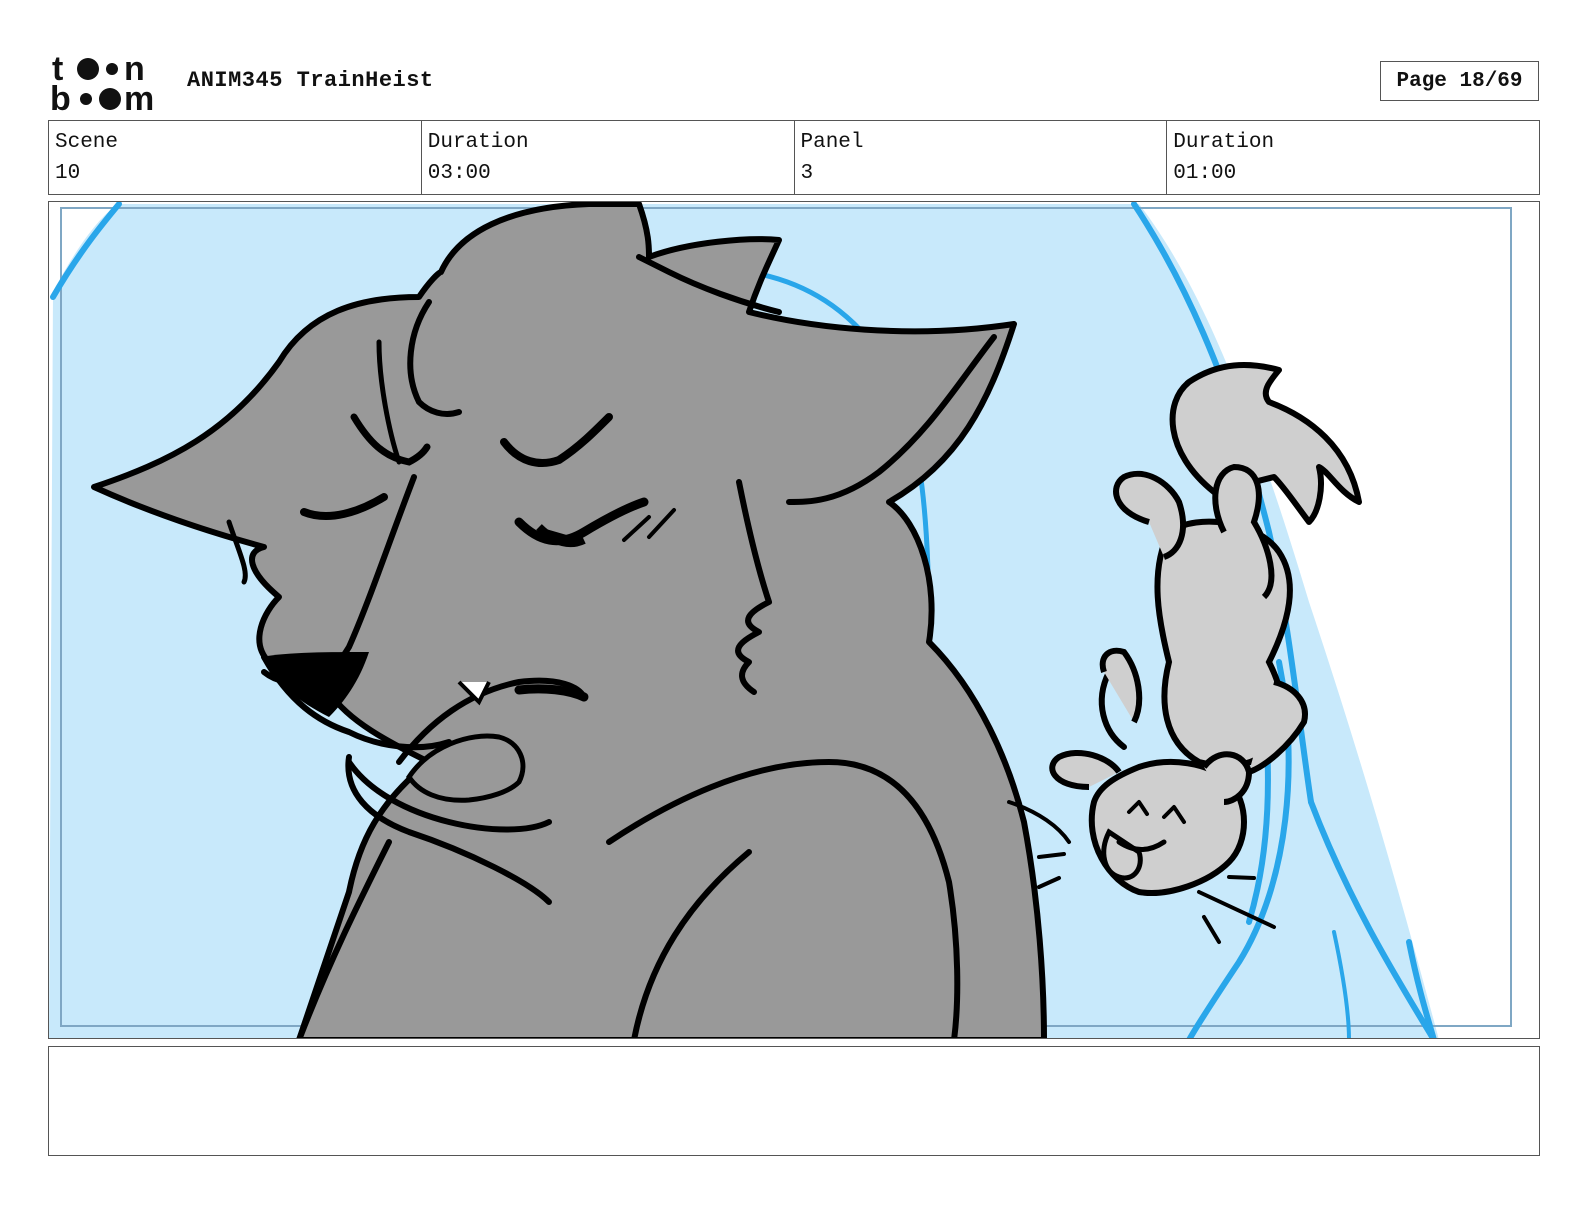  I want to click on scene-duration-value: 03:00, so click(459, 173).